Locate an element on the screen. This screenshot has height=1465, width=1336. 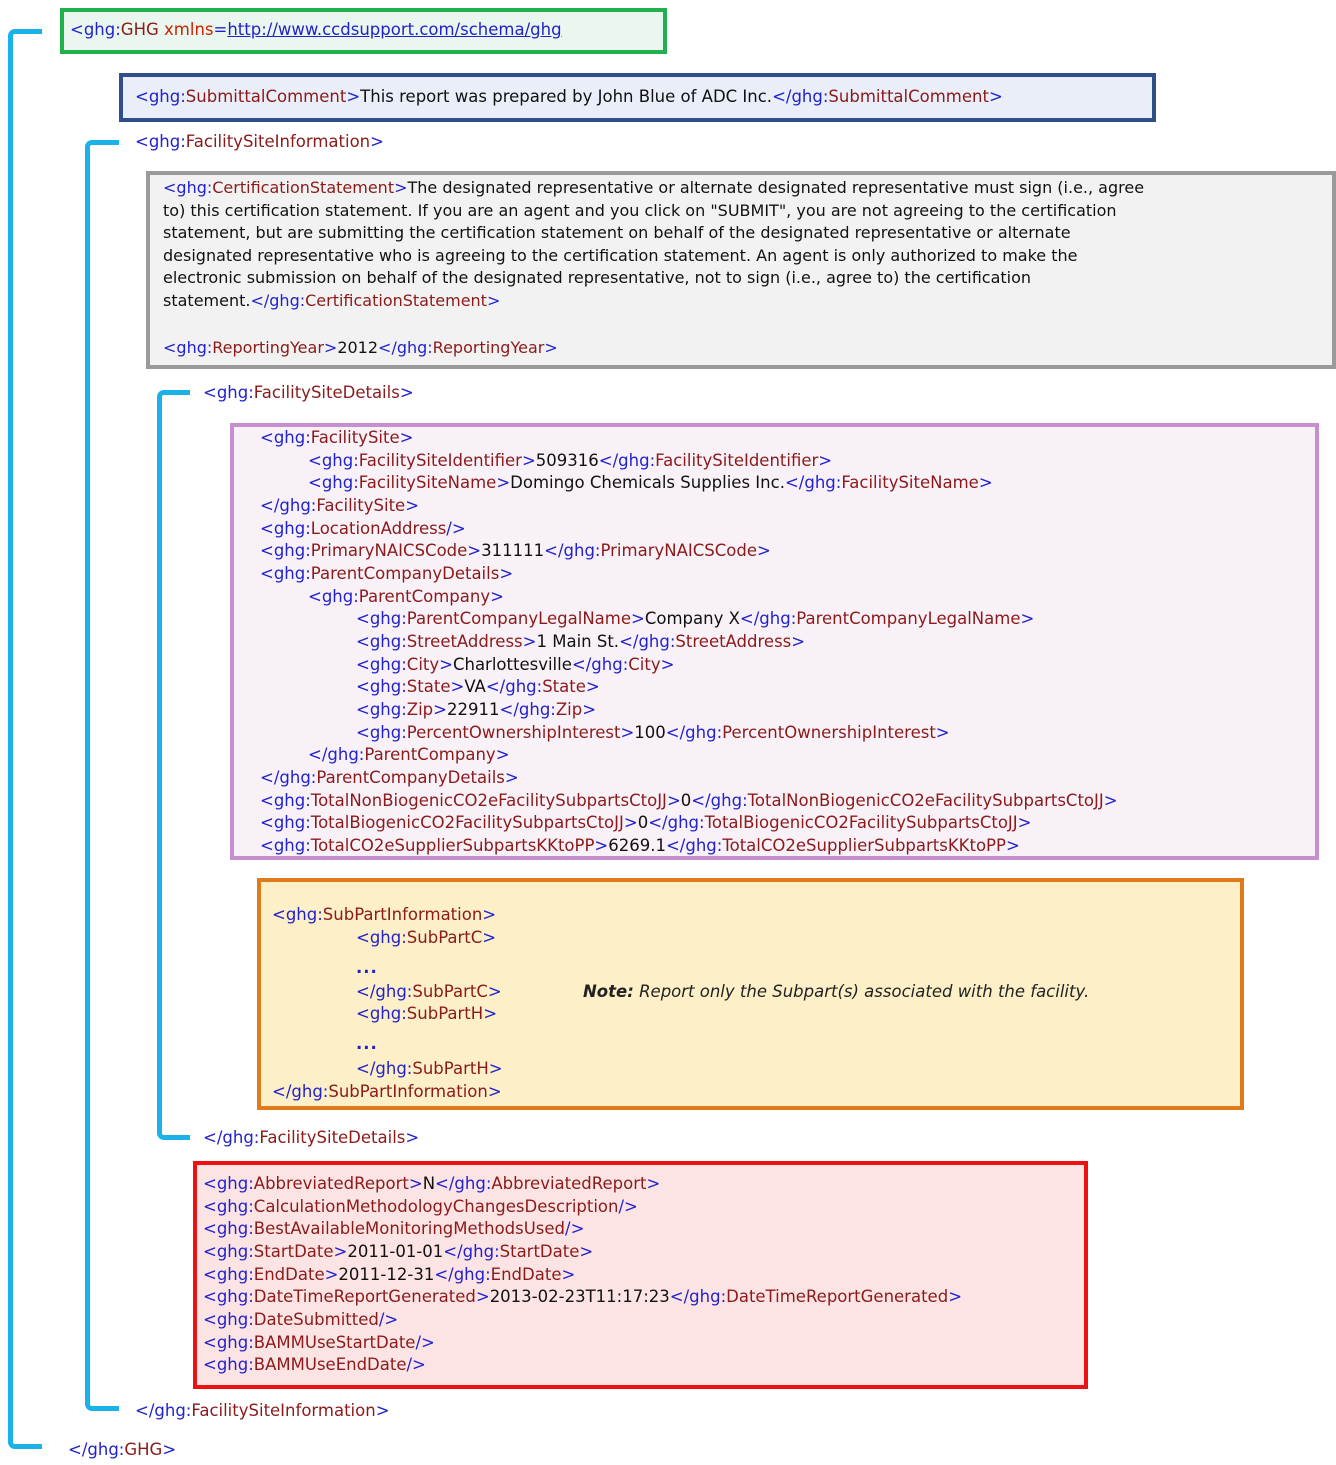
subpart-h-close: </ghg:SubPartH> is located at coordinates (429, 1068).